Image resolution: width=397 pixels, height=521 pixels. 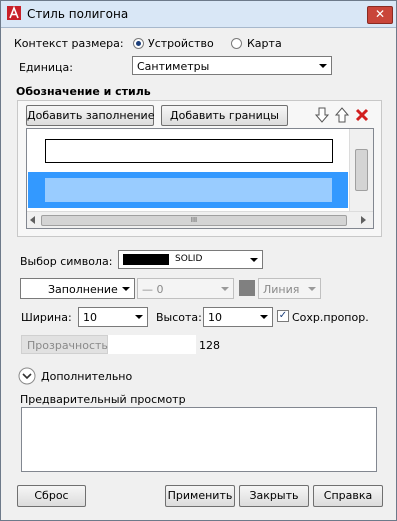 What do you see at coordinates (181, 43) in the screenshot?
I see `radio-device-label: Устройство` at bounding box center [181, 43].